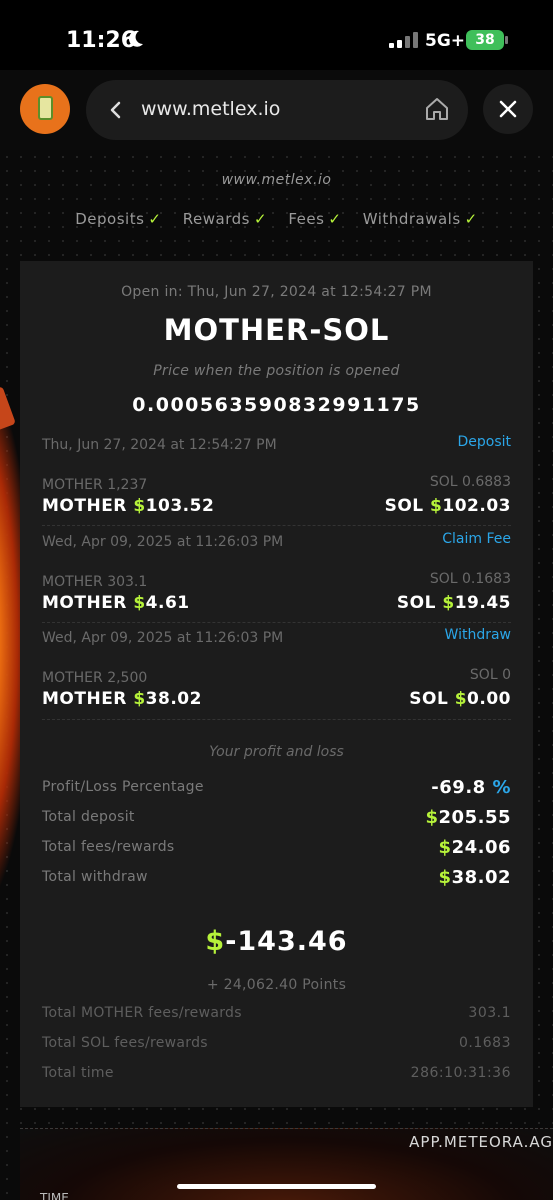 Image resolution: width=553 pixels, height=1200 pixels. What do you see at coordinates (460, 699) in the screenshot?
I see `tx-right-usd: SOL $0.00` at bounding box center [460, 699].